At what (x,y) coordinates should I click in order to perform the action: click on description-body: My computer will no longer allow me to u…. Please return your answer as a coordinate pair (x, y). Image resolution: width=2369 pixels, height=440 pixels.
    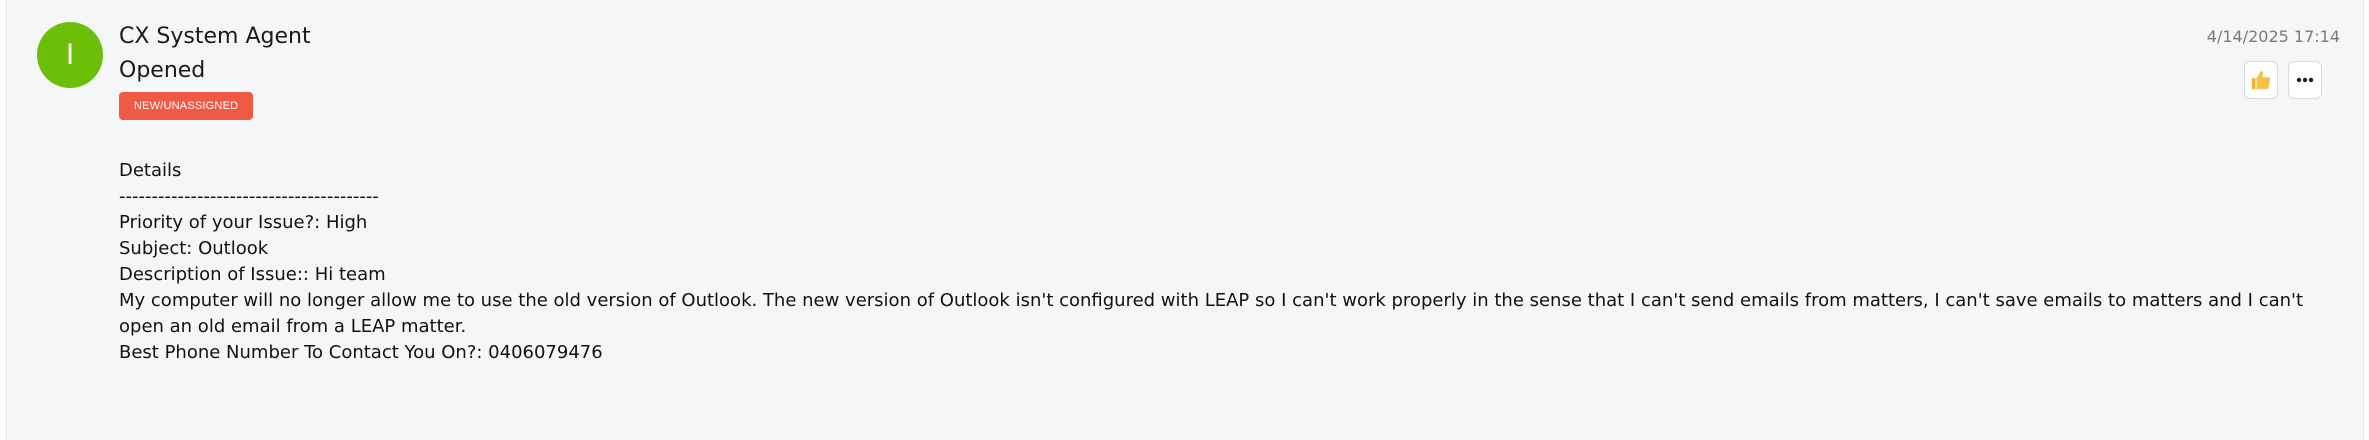
    Looking at the image, I should click on (1214, 313).